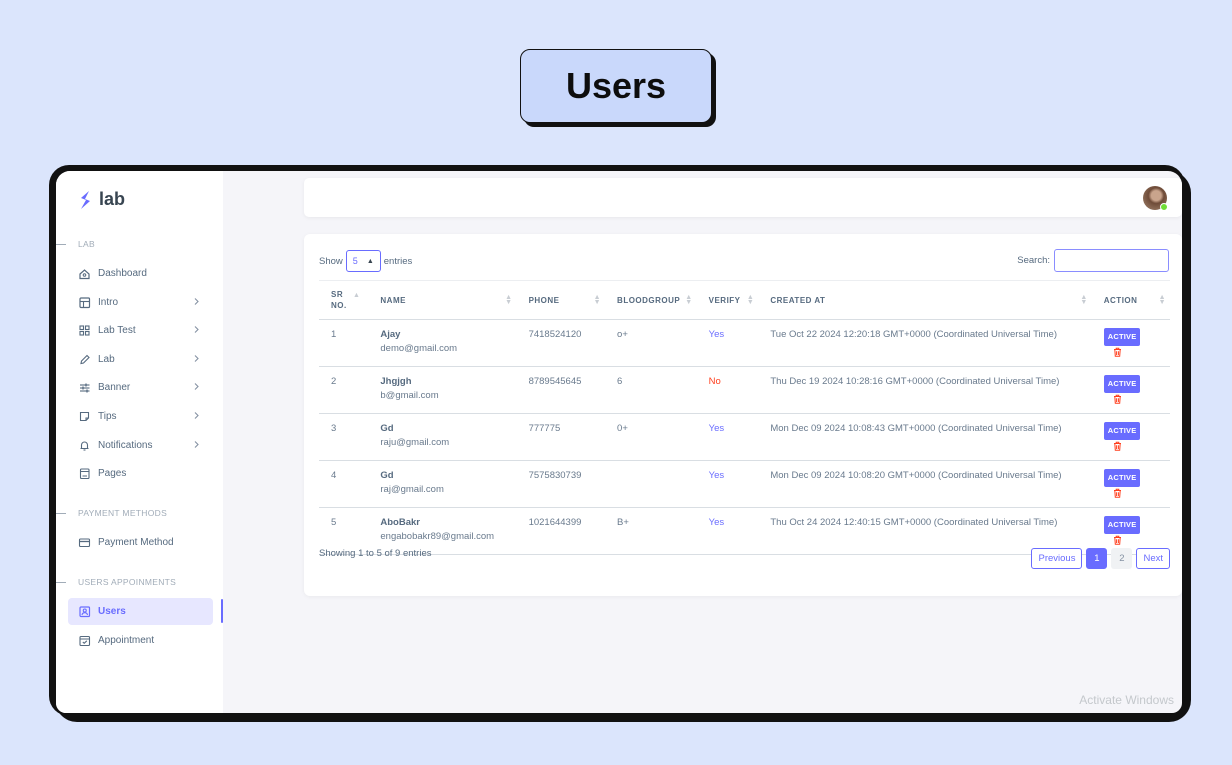  Describe the element at coordinates (651, 531) in the screenshot. I see `cell-bloodgroup: B+` at that location.